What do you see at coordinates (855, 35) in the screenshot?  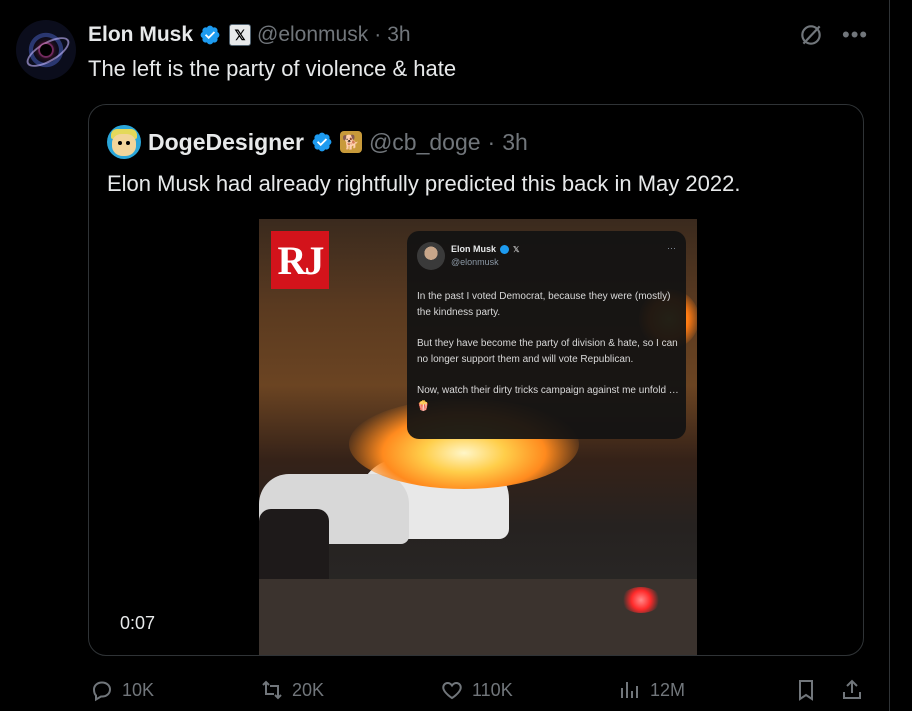 I see `more-icon: •••` at bounding box center [855, 35].